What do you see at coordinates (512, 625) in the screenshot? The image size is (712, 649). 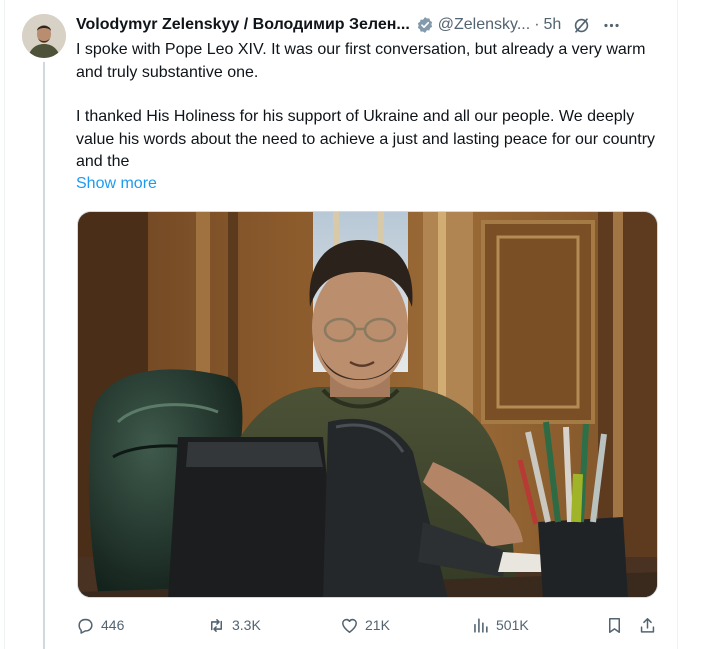 I see `views-count: 501K` at bounding box center [512, 625].